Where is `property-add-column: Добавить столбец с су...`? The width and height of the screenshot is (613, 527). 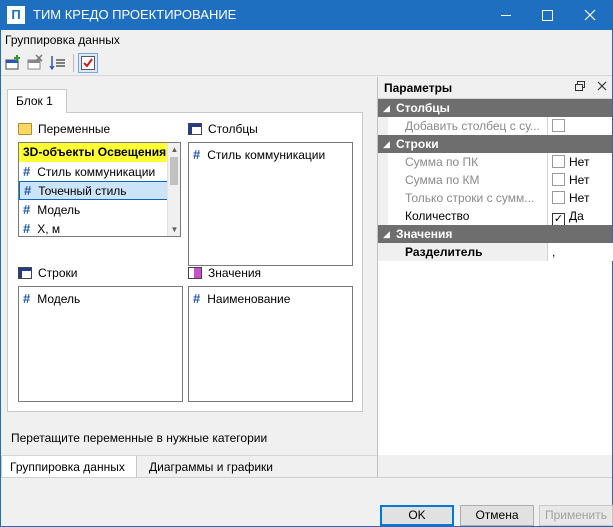
property-add-column: Добавить столбец с су... is located at coordinates (495, 126).